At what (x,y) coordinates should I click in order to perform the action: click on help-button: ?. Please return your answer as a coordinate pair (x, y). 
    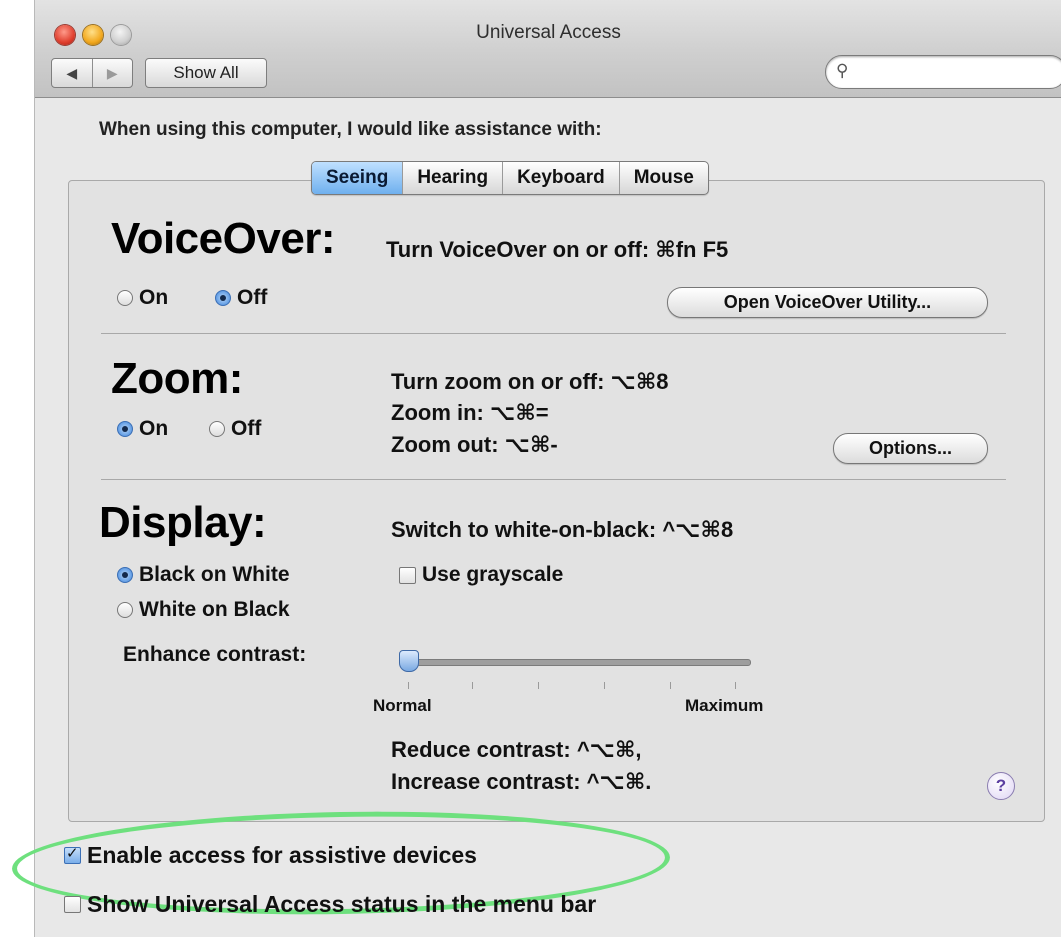
    Looking at the image, I should click on (1001, 786).